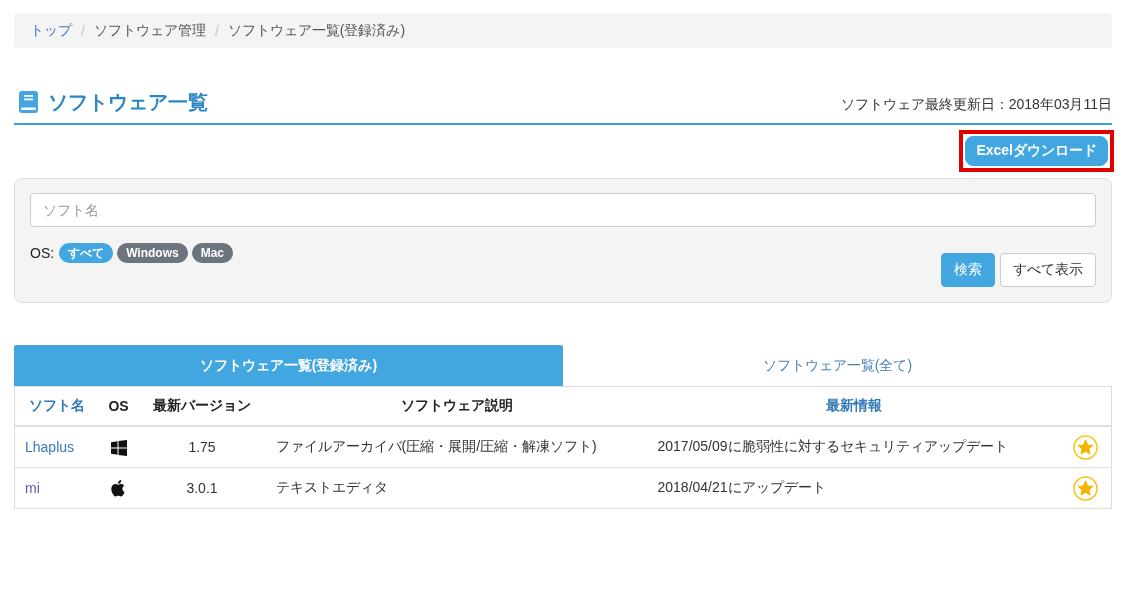 Image resolution: width=1126 pixels, height=613 pixels. I want to click on show-all-button: すべて表示, so click(1048, 270).